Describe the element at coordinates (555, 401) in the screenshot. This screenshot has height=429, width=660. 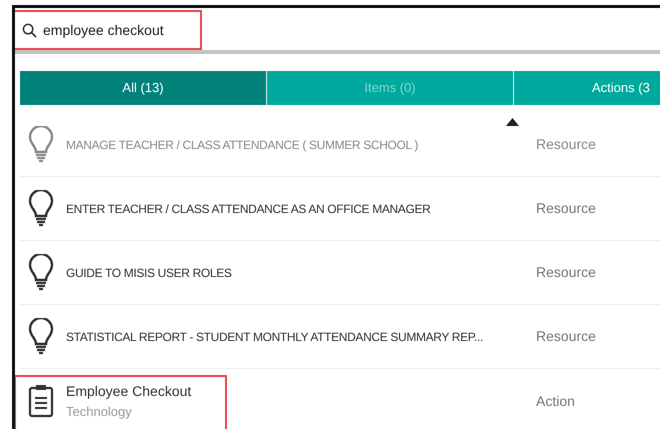
I see `result-type: Action` at that location.